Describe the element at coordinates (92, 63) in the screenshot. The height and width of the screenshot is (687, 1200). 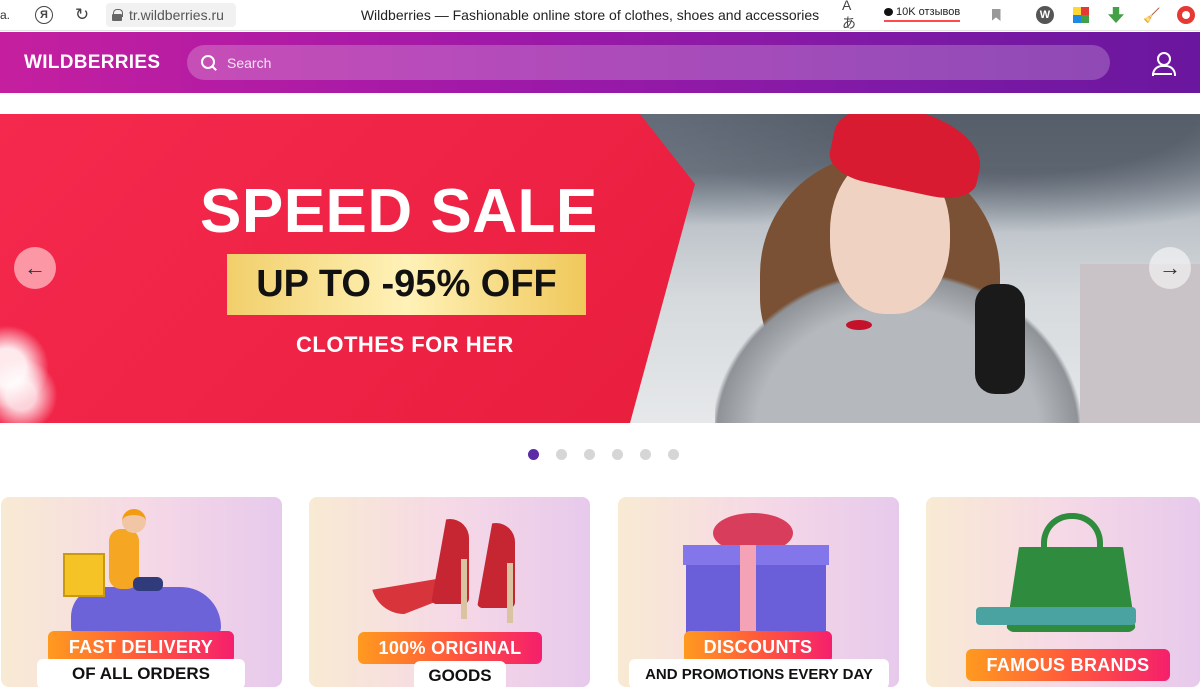
I see `logo: WILDBERRIES` at that location.